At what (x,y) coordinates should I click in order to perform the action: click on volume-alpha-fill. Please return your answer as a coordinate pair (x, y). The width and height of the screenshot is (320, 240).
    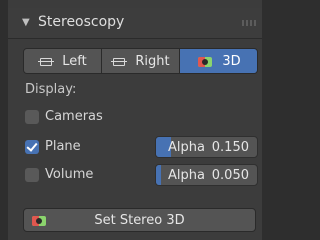
    Looking at the image, I should click on (159, 175).